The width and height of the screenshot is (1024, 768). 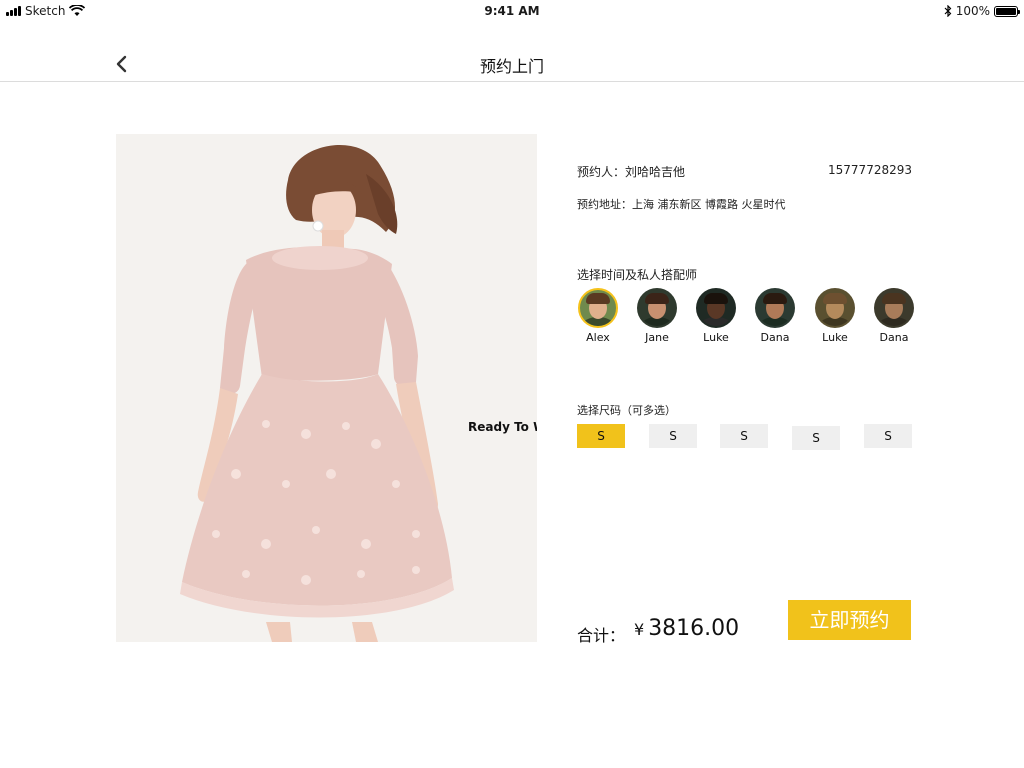 What do you see at coordinates (601, 635) in the screenshot?
I see `total-label: 合计：` at bounding box center [601, 635].